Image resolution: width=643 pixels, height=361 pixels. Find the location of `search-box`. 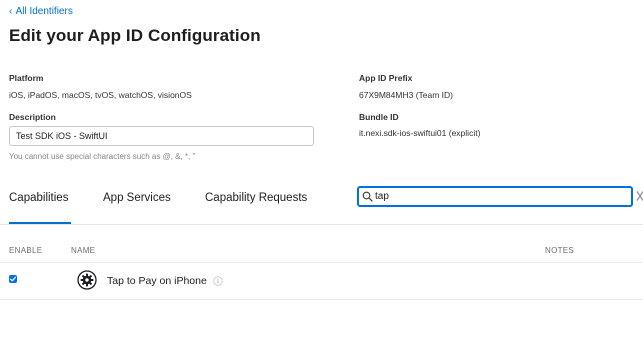

search-box is located at coordinates (495, 196).